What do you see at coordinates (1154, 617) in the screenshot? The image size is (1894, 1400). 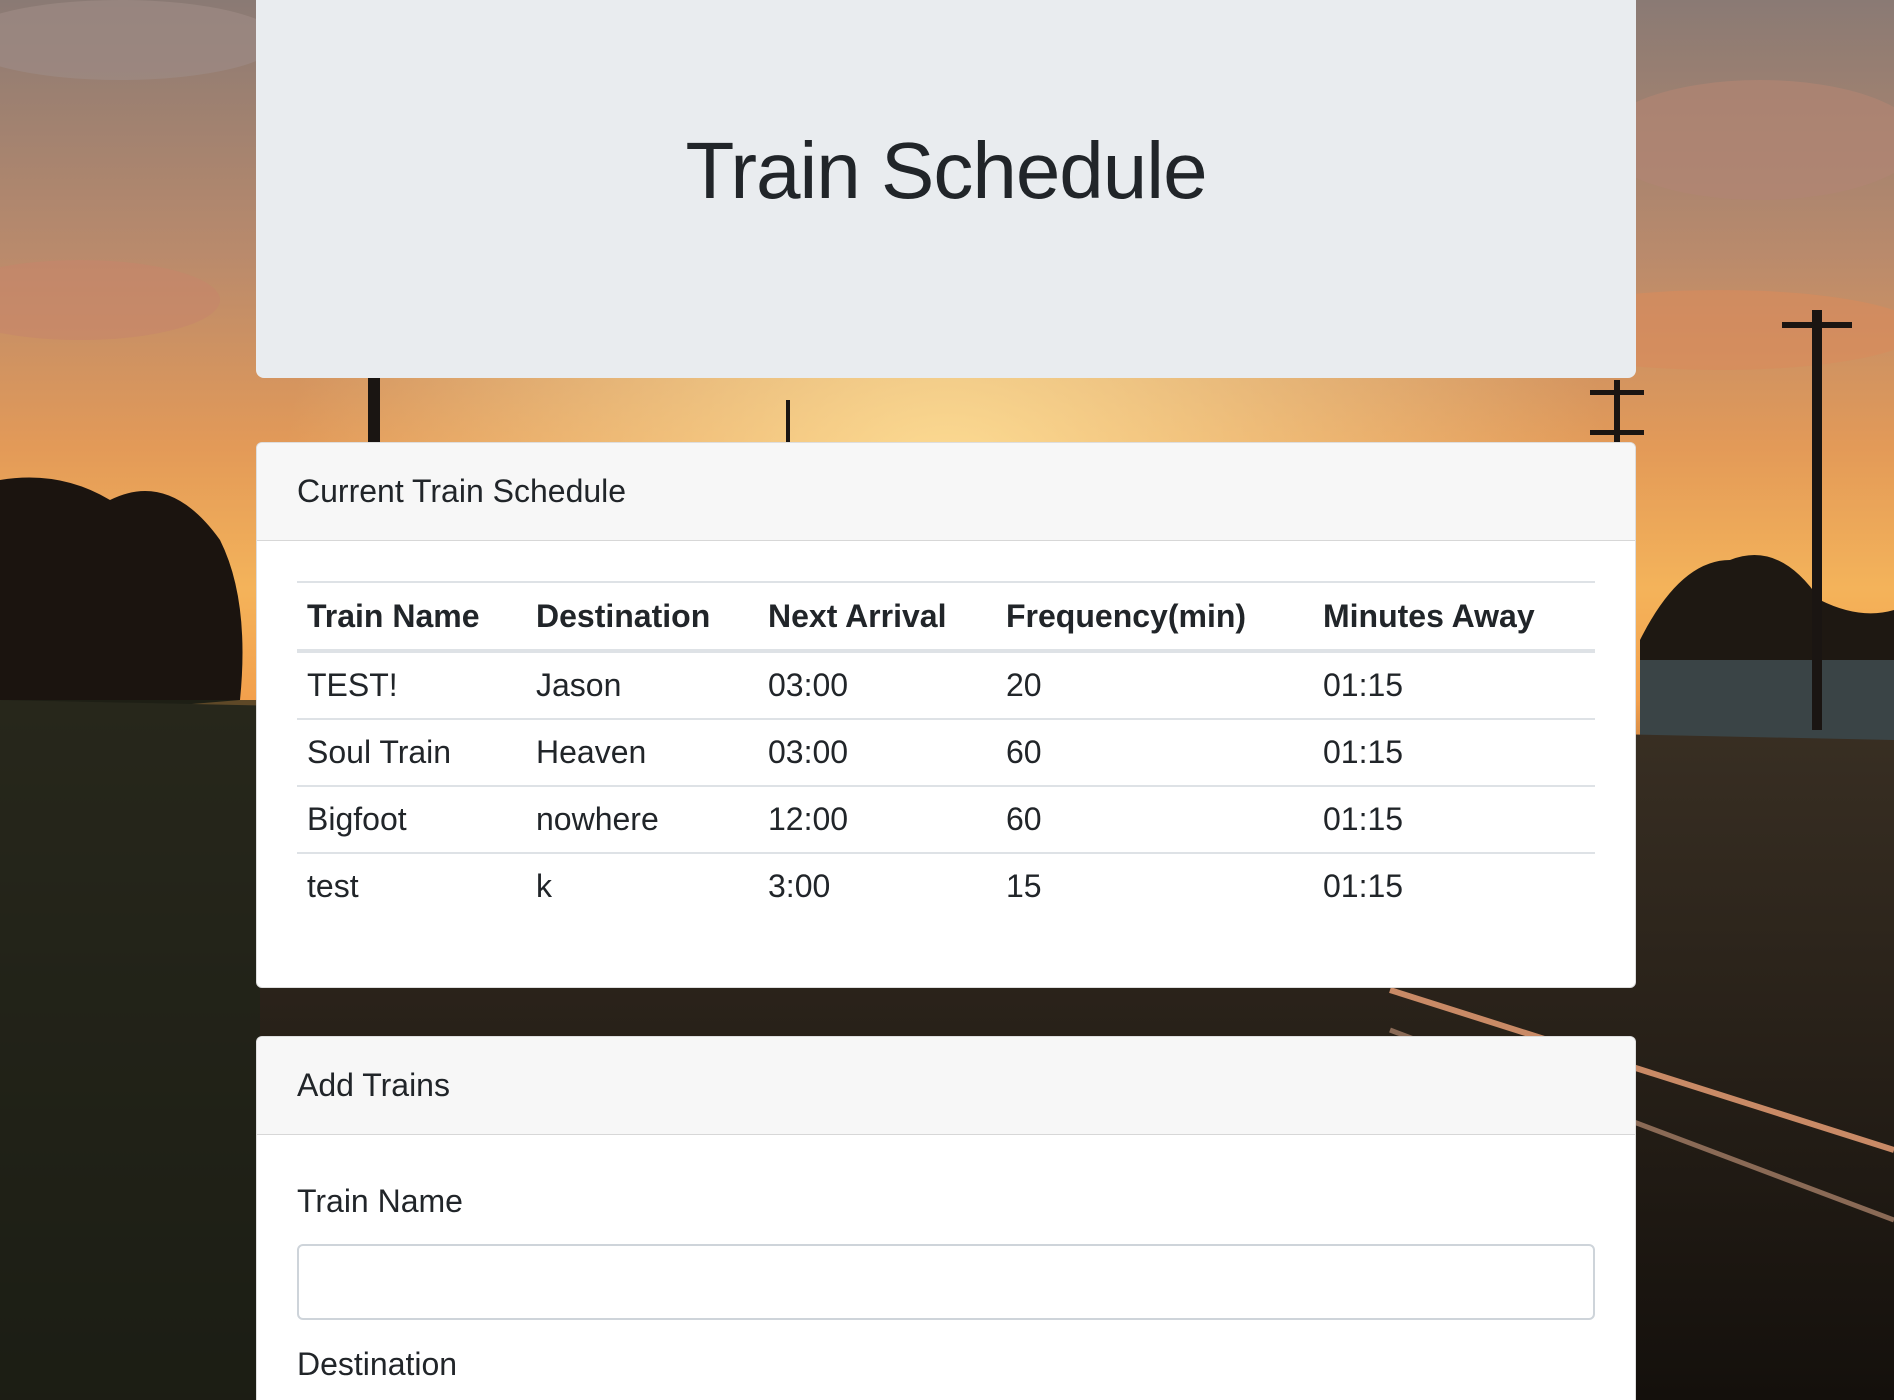 I see `column-header-frequency: Frequency(min)` at bounding box center [1154, 617].